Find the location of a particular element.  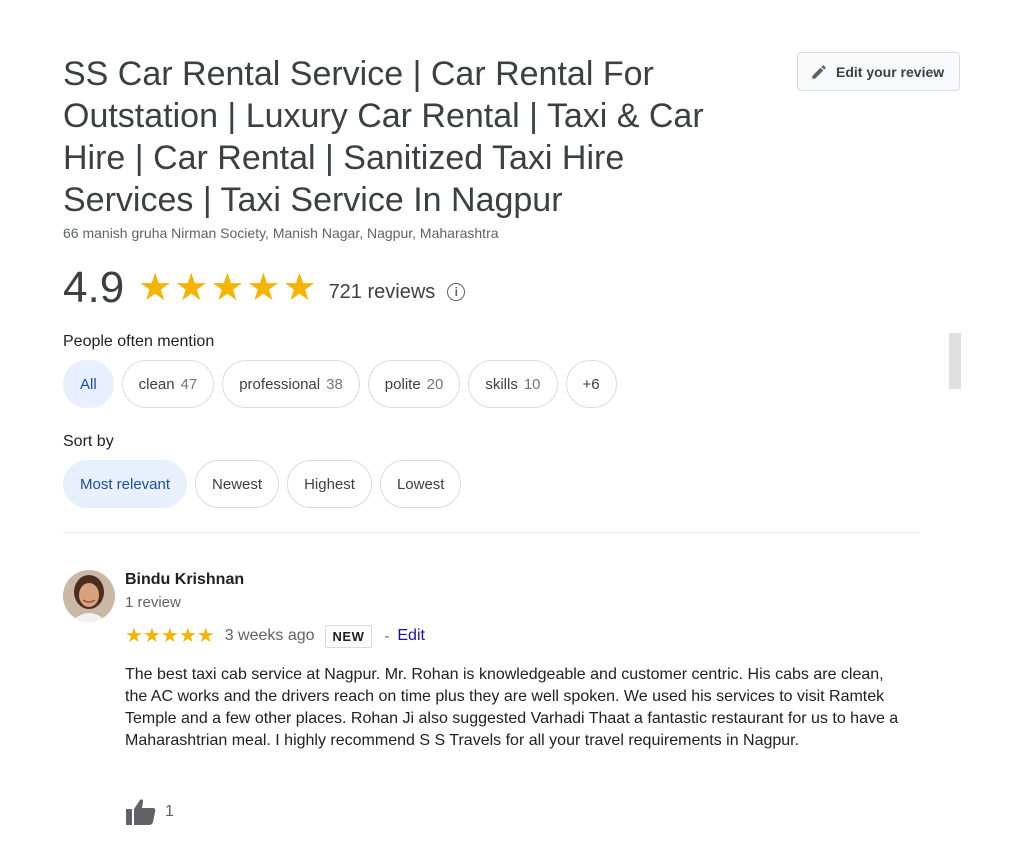

mention-chip-label: clean is located at coordinates (156, 384).